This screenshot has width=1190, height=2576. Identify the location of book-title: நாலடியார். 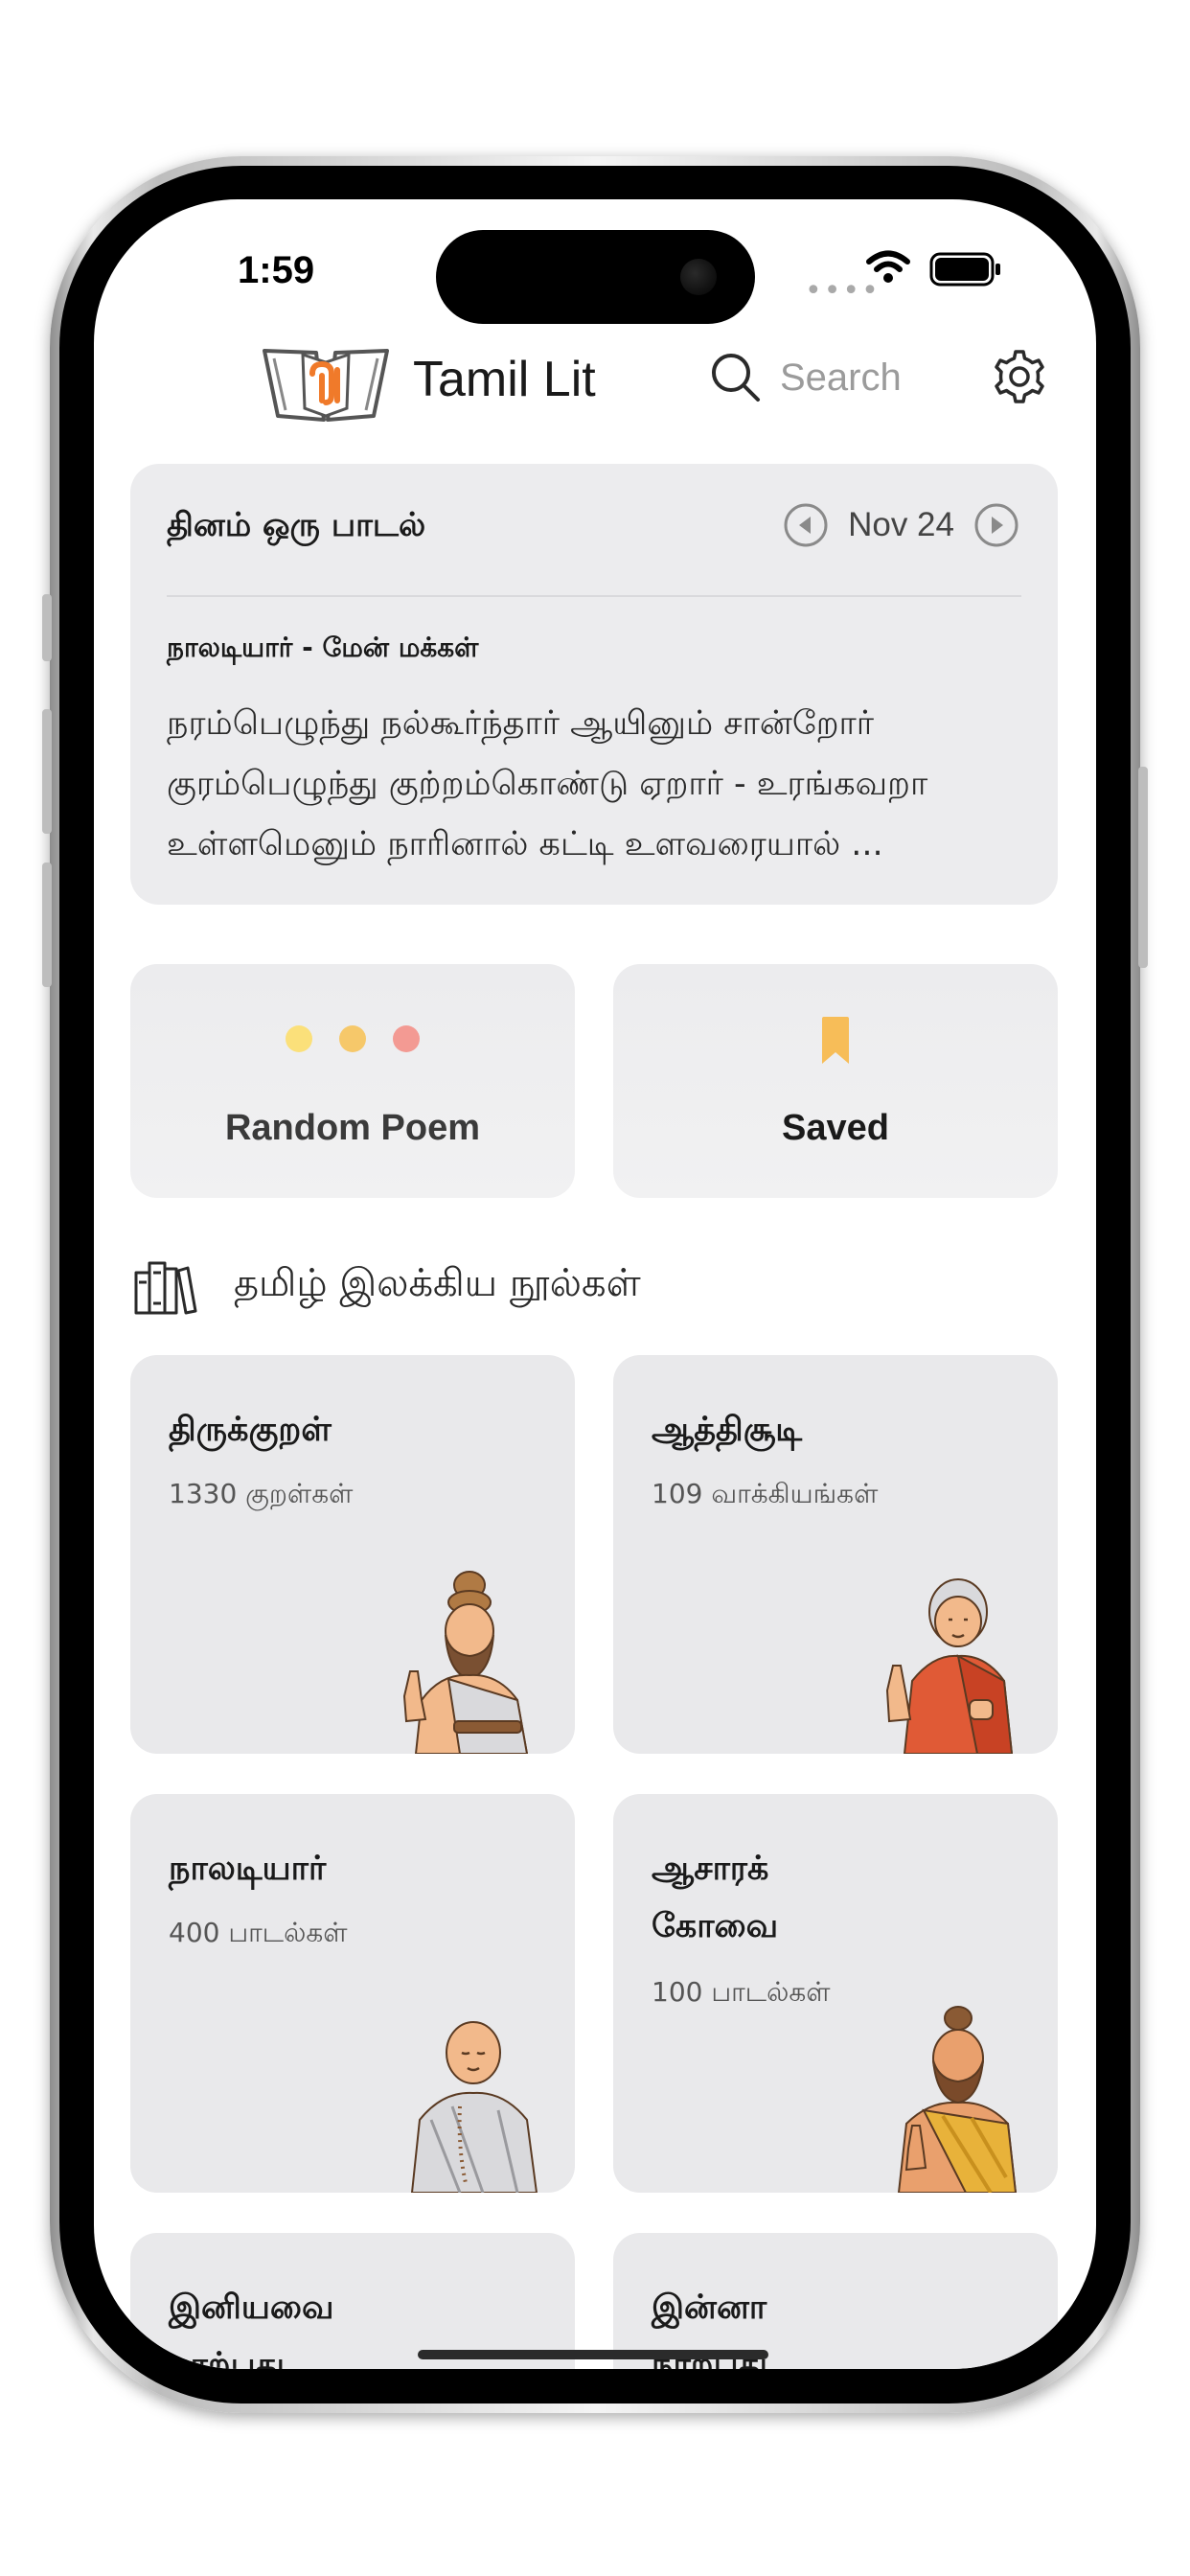
(248, 1869).